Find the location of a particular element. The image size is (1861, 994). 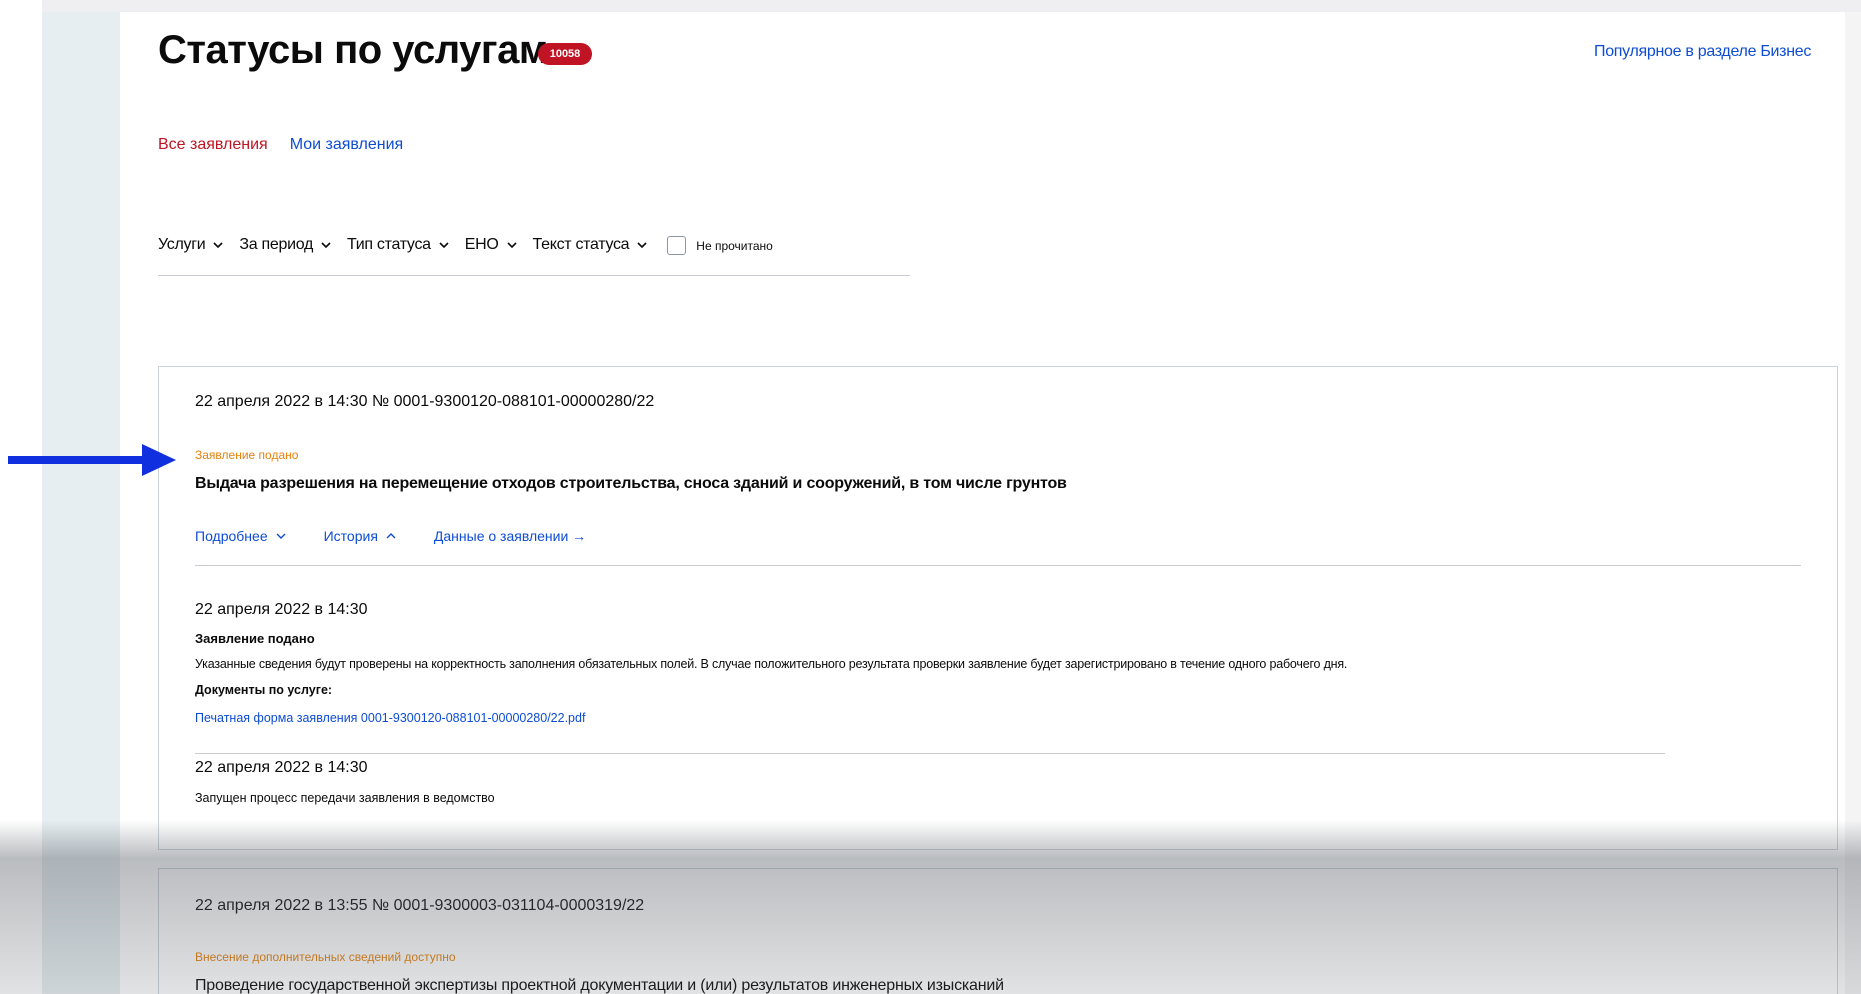

filter-period-label: За период is located at coordinates (276, 244).